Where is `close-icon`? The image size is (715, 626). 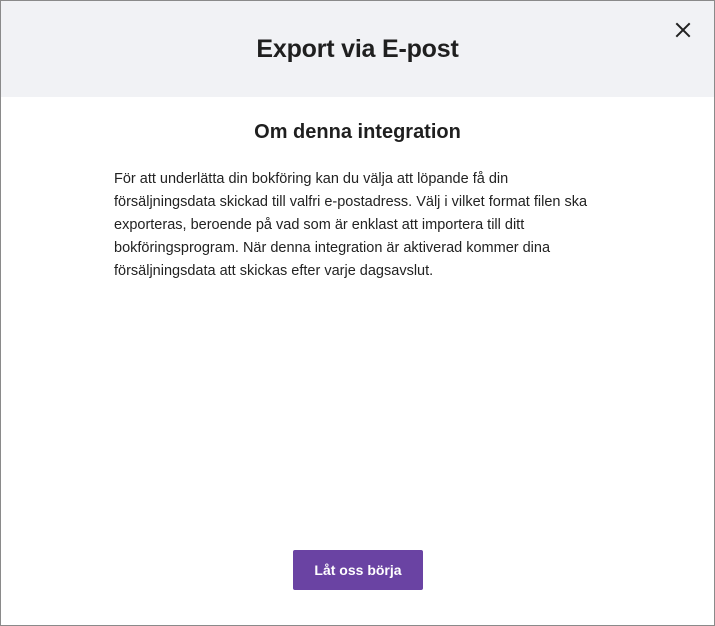 close-icon is located at coordinates (683, 30).